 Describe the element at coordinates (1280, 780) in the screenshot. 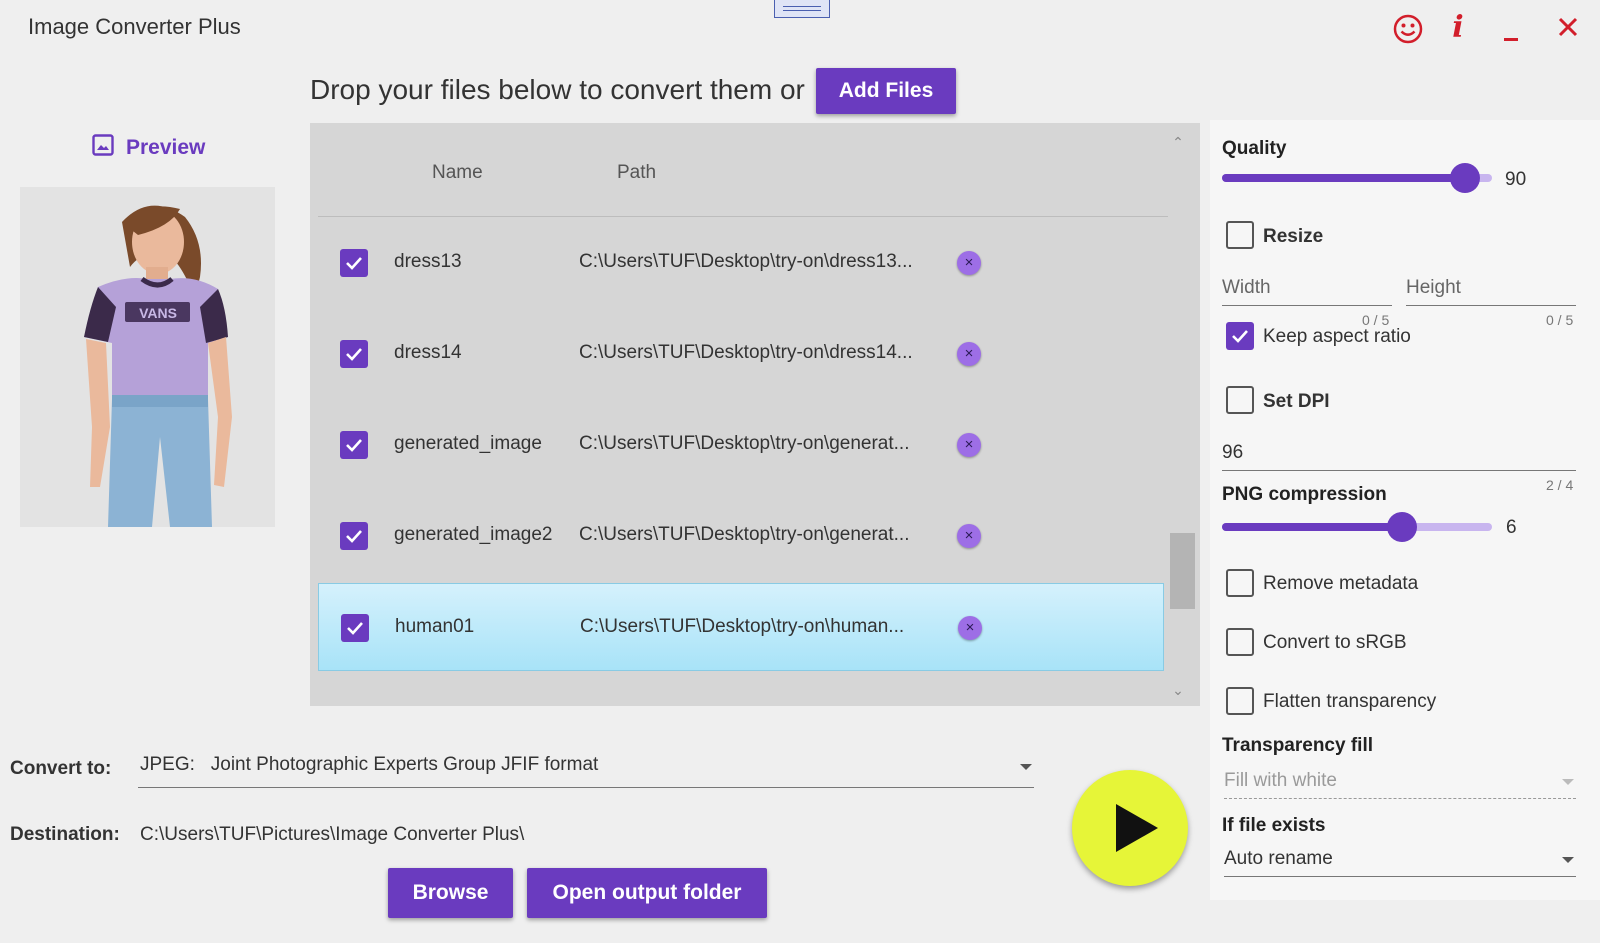

I see `transparency-fill-value: Fill with white` at that location.